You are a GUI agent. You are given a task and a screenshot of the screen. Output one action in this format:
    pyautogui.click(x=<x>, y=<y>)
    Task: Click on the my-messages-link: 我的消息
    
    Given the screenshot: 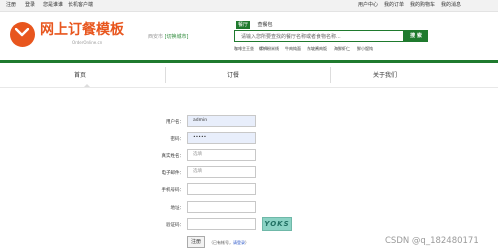 What is the action you would take?
    pyautogui.click(x=451, y=5)
    